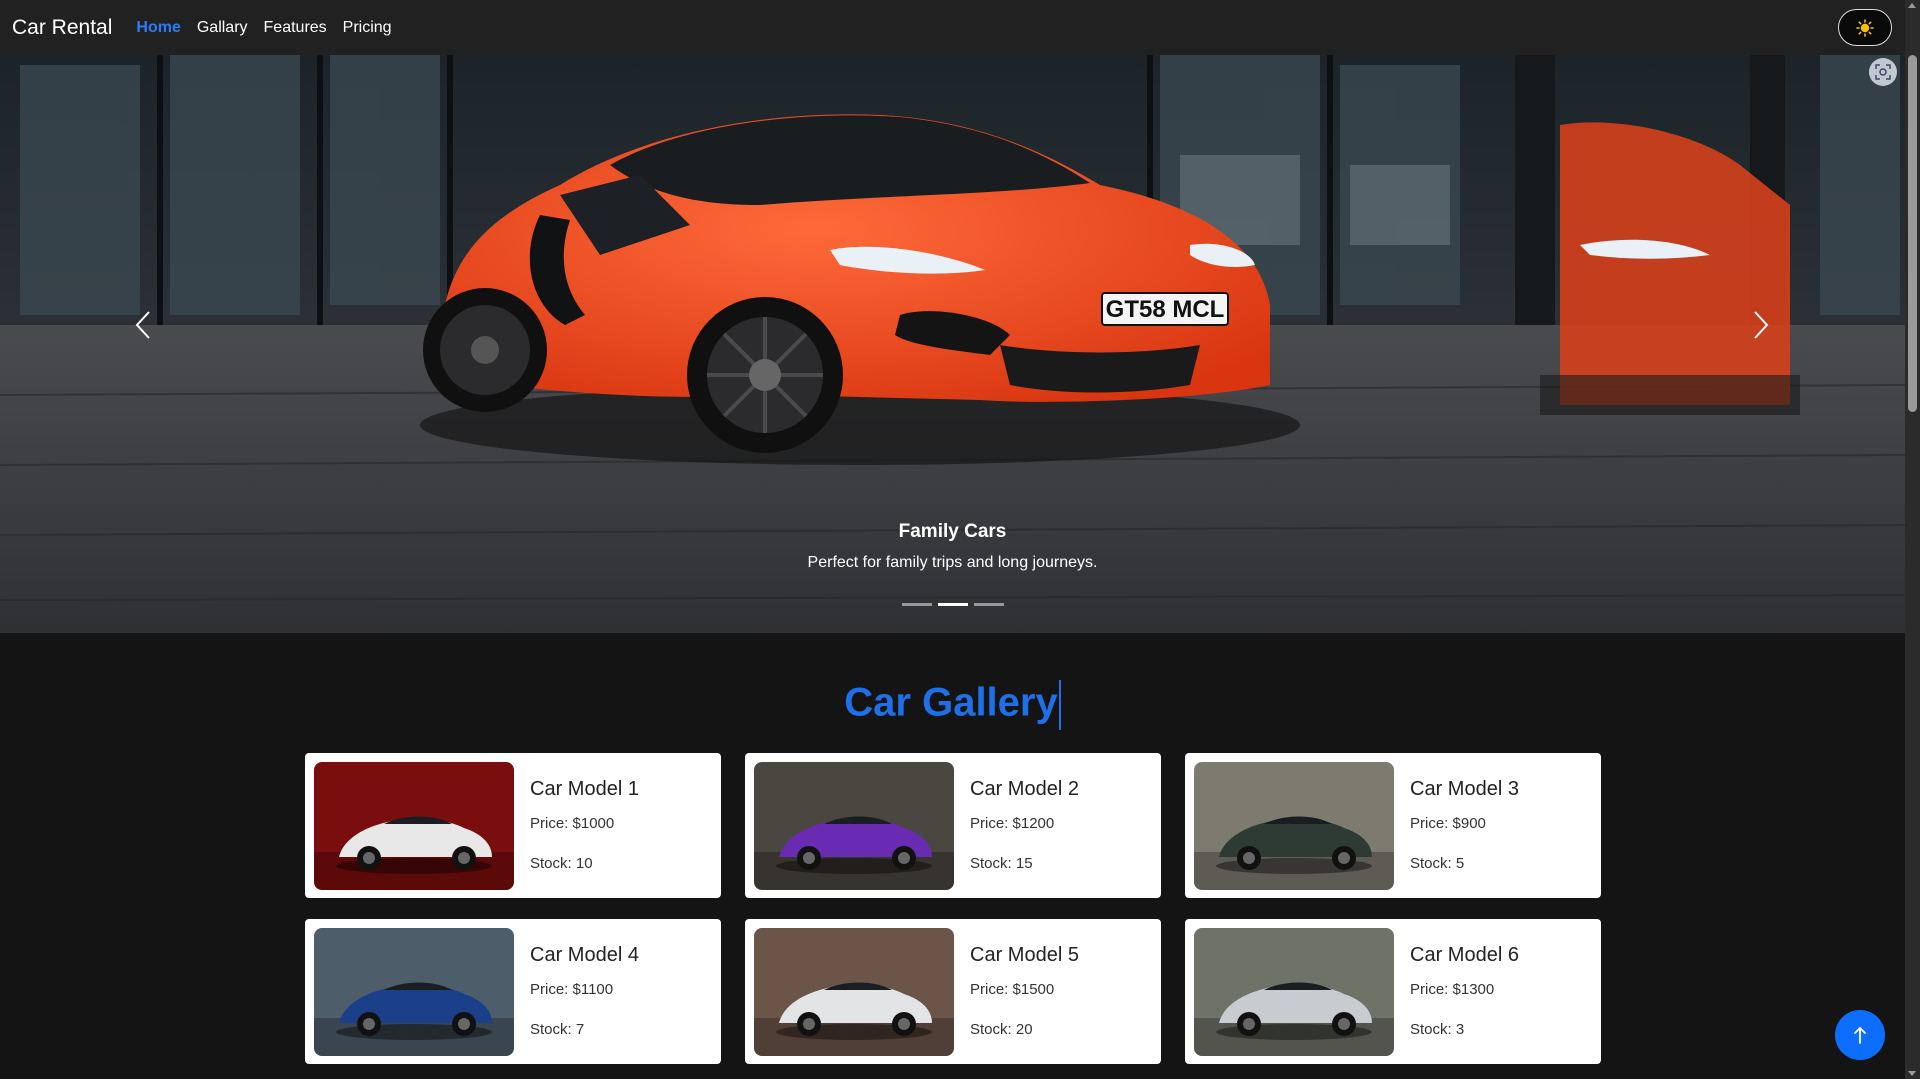 This screenshot has height=1079, width=1920. What do you see at coordinates (584, 789) in the screenshot?
I see `car-card-name: Car Model 1` at bounding box center [584, 789].